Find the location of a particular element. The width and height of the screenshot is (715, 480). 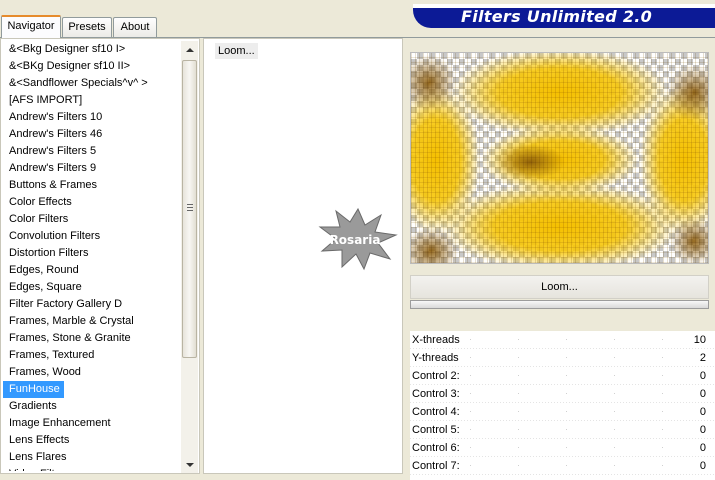

category-item: Image Enhancement is located at coordinates (91, 423).